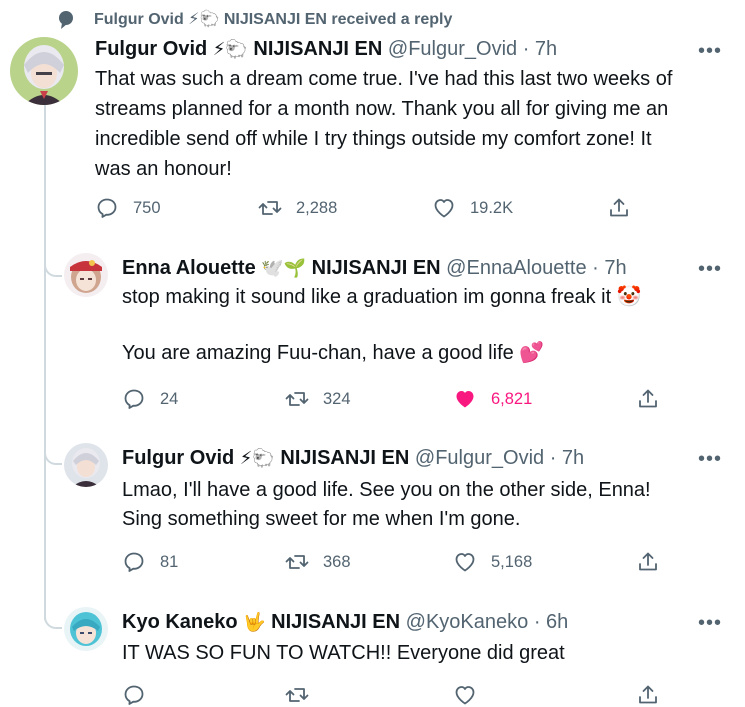 The height and width of the screenshot is (707, 745). What do you see at coordinates (467, 622) in the screenshot?
I see `author-handle: @KyoKaneko` at bounding box center [467, 622].